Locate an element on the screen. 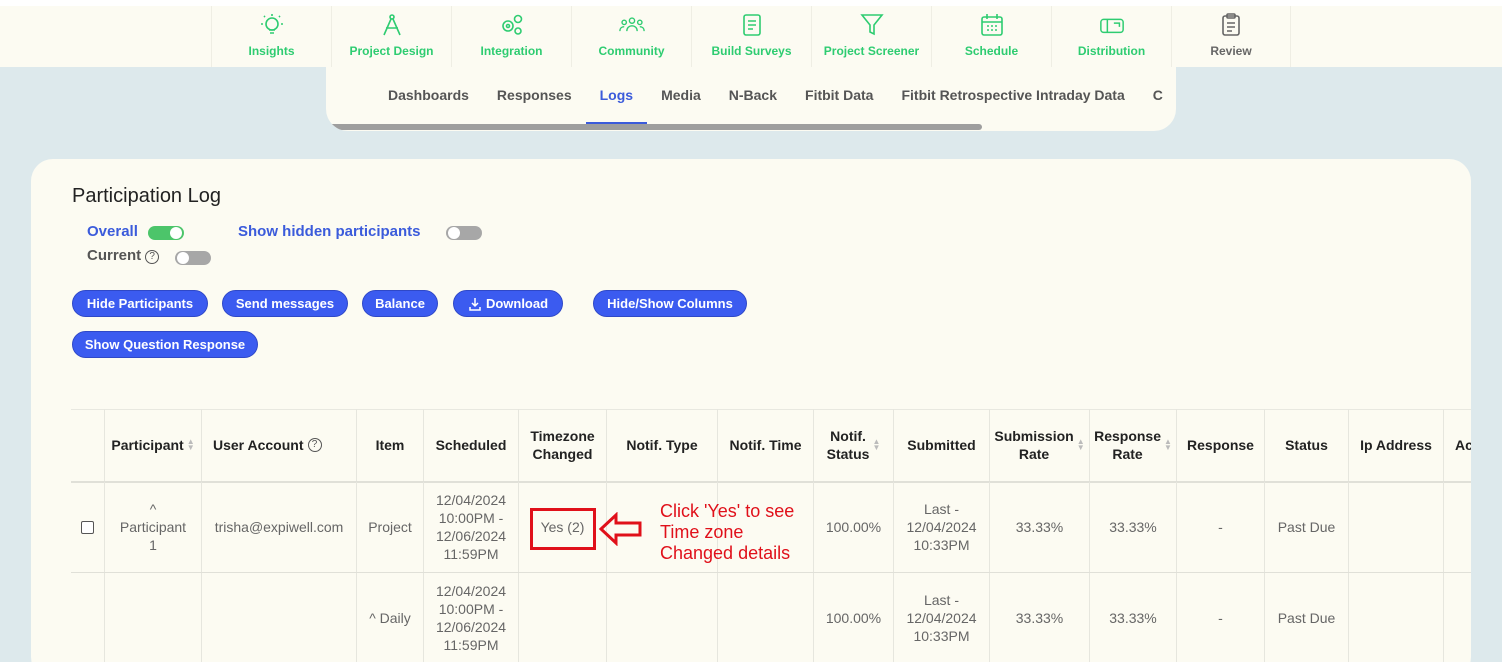 This screenshot has width=1502, height=662. filter-icon is located at coordinates (872, 25).